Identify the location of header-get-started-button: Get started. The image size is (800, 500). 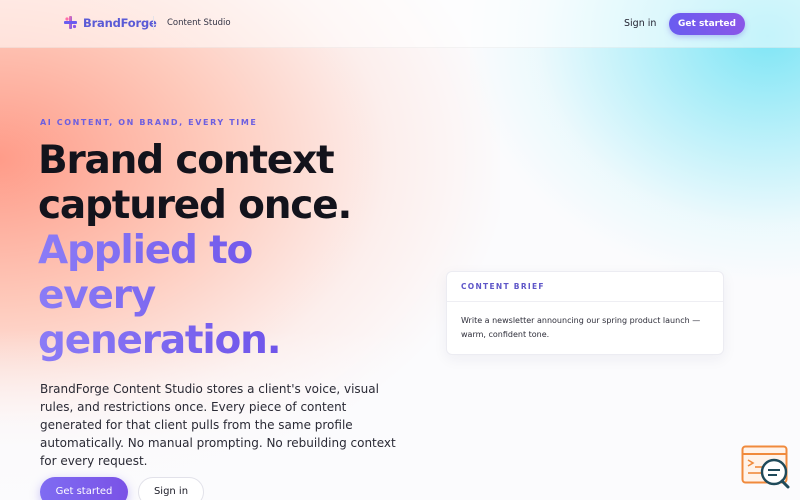
(707, 24).